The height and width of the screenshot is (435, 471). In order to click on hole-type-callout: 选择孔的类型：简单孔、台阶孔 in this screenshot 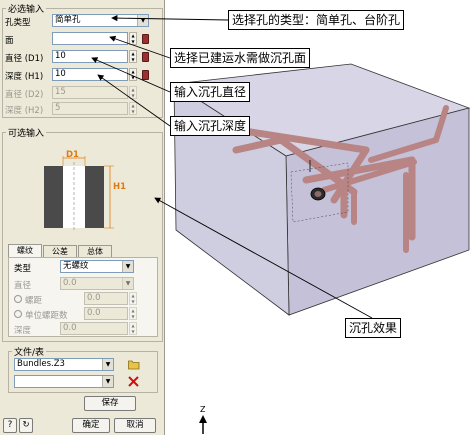, I will do `click(316, 20)`.